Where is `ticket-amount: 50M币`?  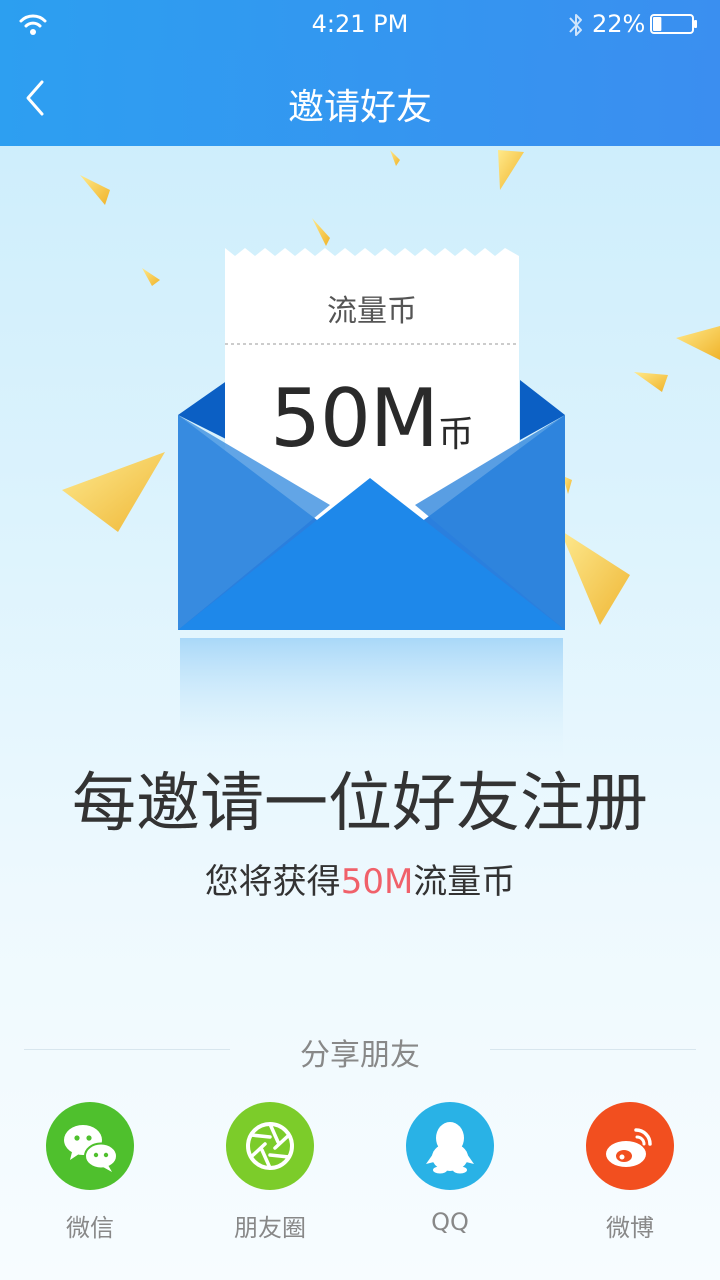 ticket-amount: 50M币 is located at coordinates (372, 418).